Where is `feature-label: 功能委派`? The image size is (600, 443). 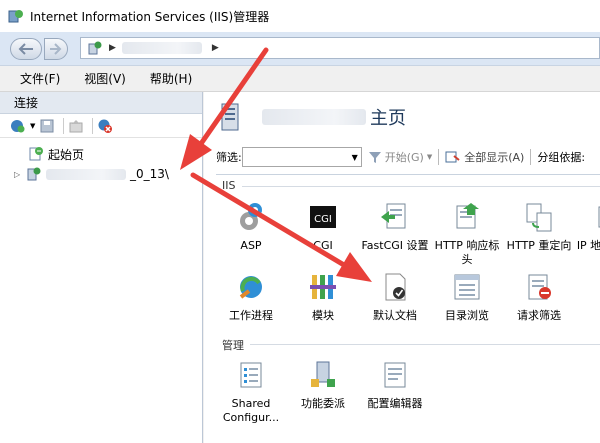
feature-label: 功能委派 is located at coordinates (323, 403).